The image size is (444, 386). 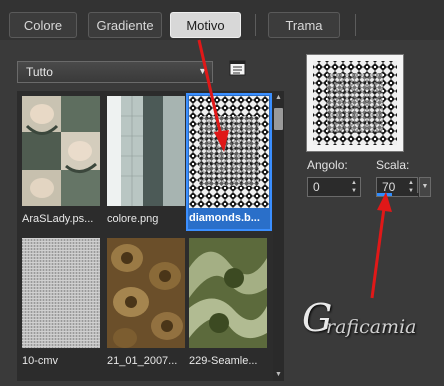 I want to click on pattern-preview, so click(x=355, y=103).